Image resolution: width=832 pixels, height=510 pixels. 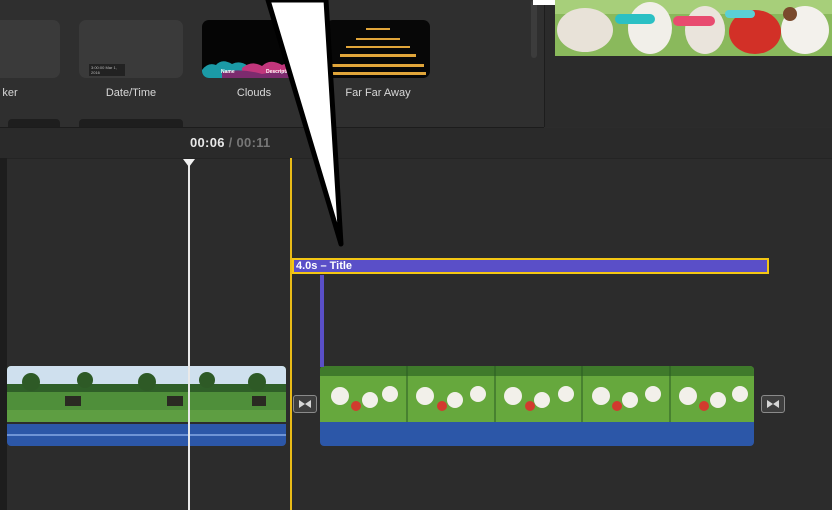 I want to click on title-tile-datetime: 3:00:00 Mar 1, 2016, so click(x=131, y=49).